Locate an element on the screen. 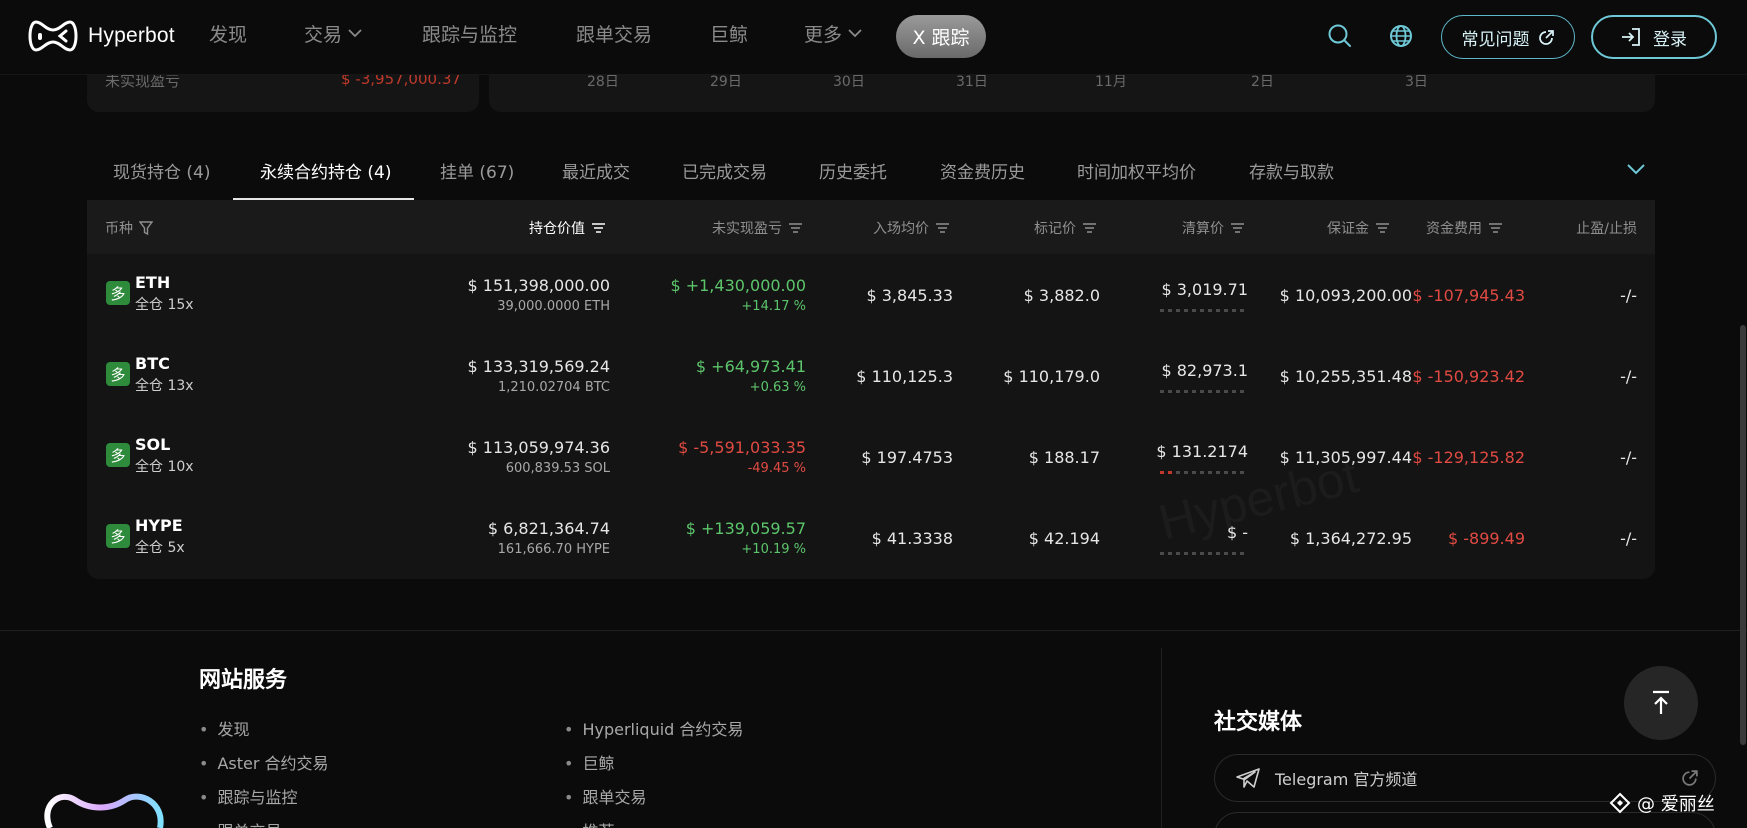 This screenshot has height=828, width=1747. nav-discover: 发现 is located at coordinates (228, 33).